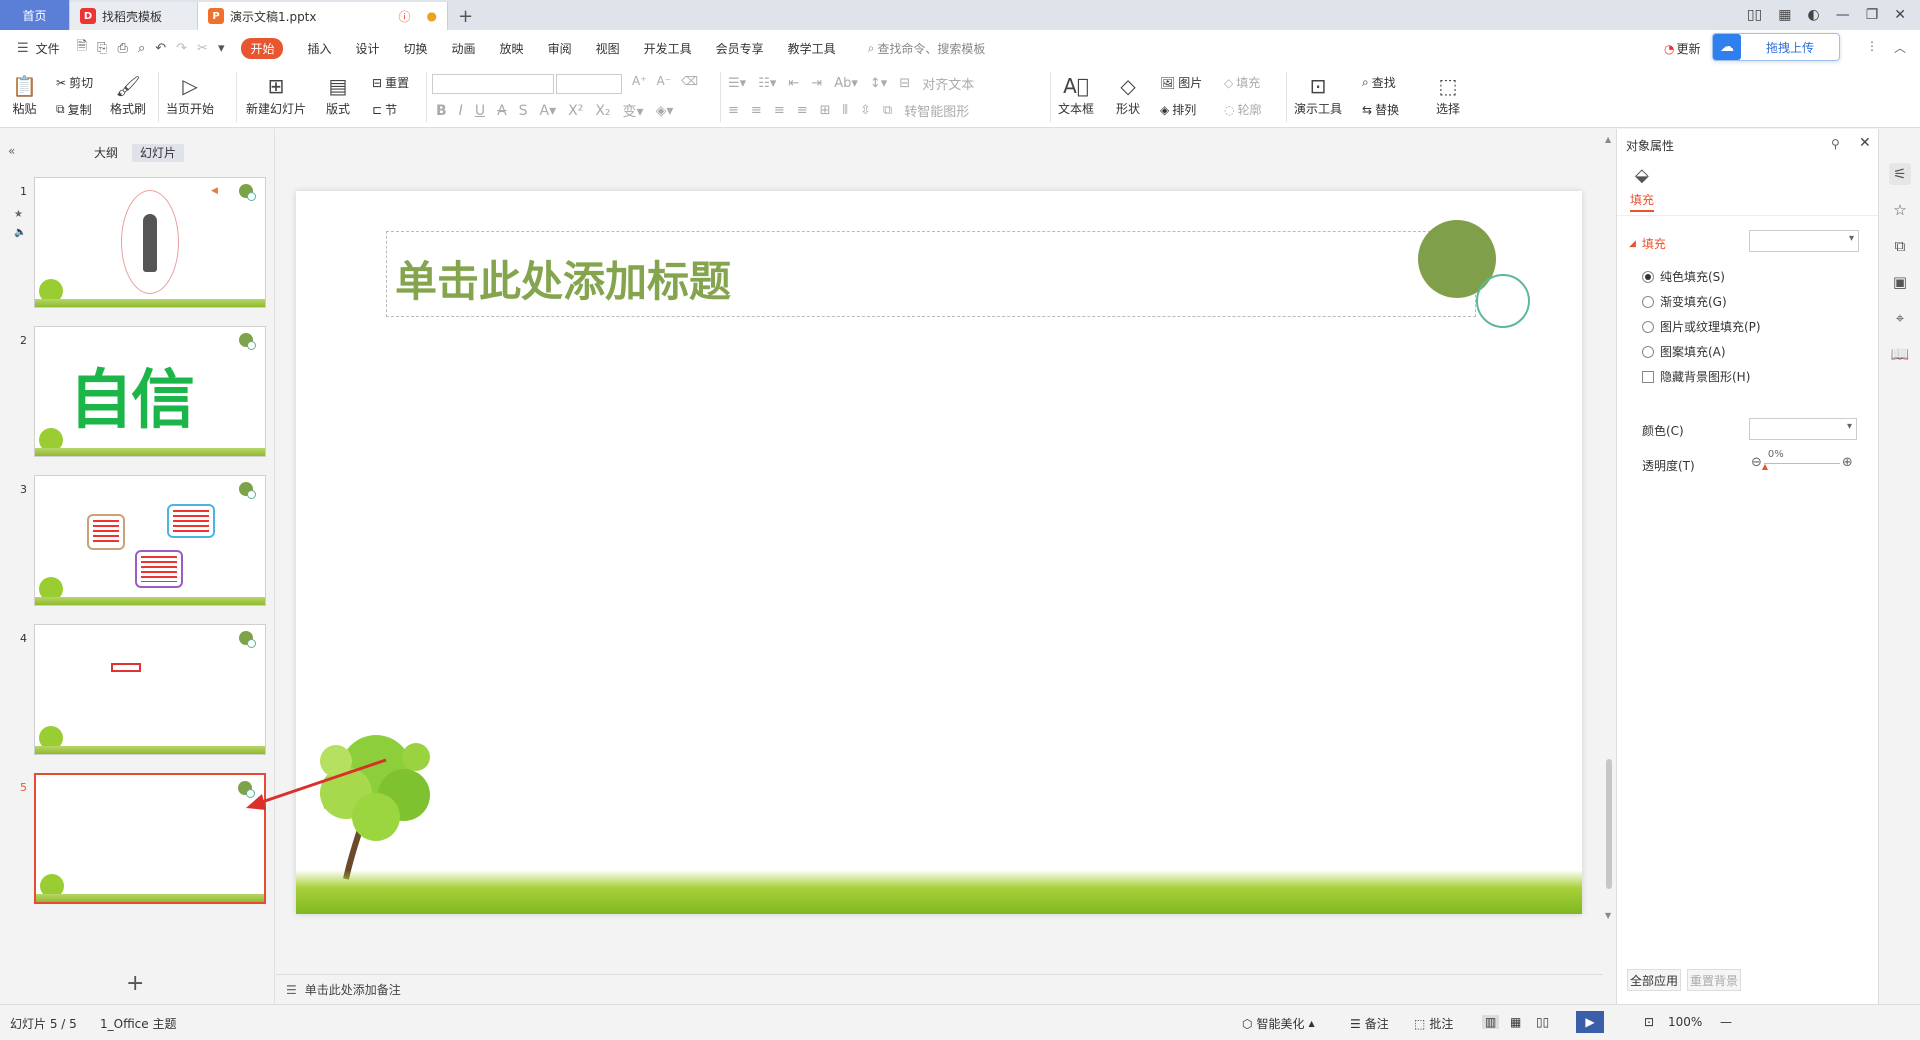 The image size is (1920, 1040). I want to click on slide-thumbnail-2: 自信, so click(150, 391).